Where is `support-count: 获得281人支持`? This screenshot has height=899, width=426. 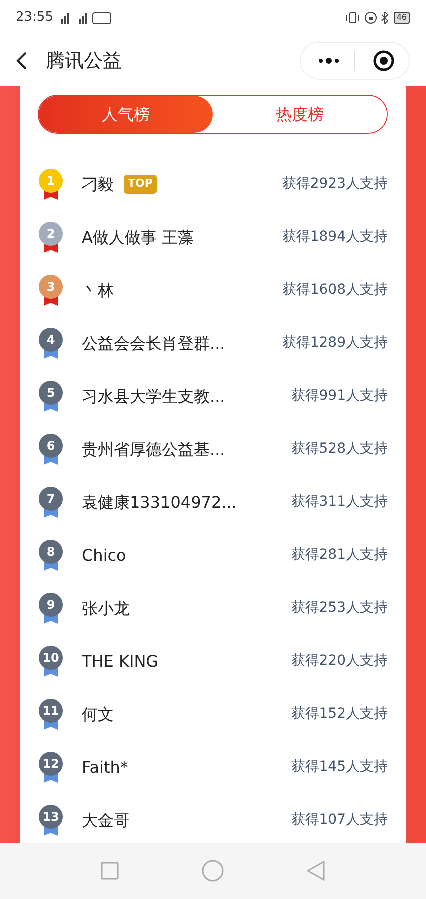
support-count: 获得281人支持 is located at coordinates (339, 555).